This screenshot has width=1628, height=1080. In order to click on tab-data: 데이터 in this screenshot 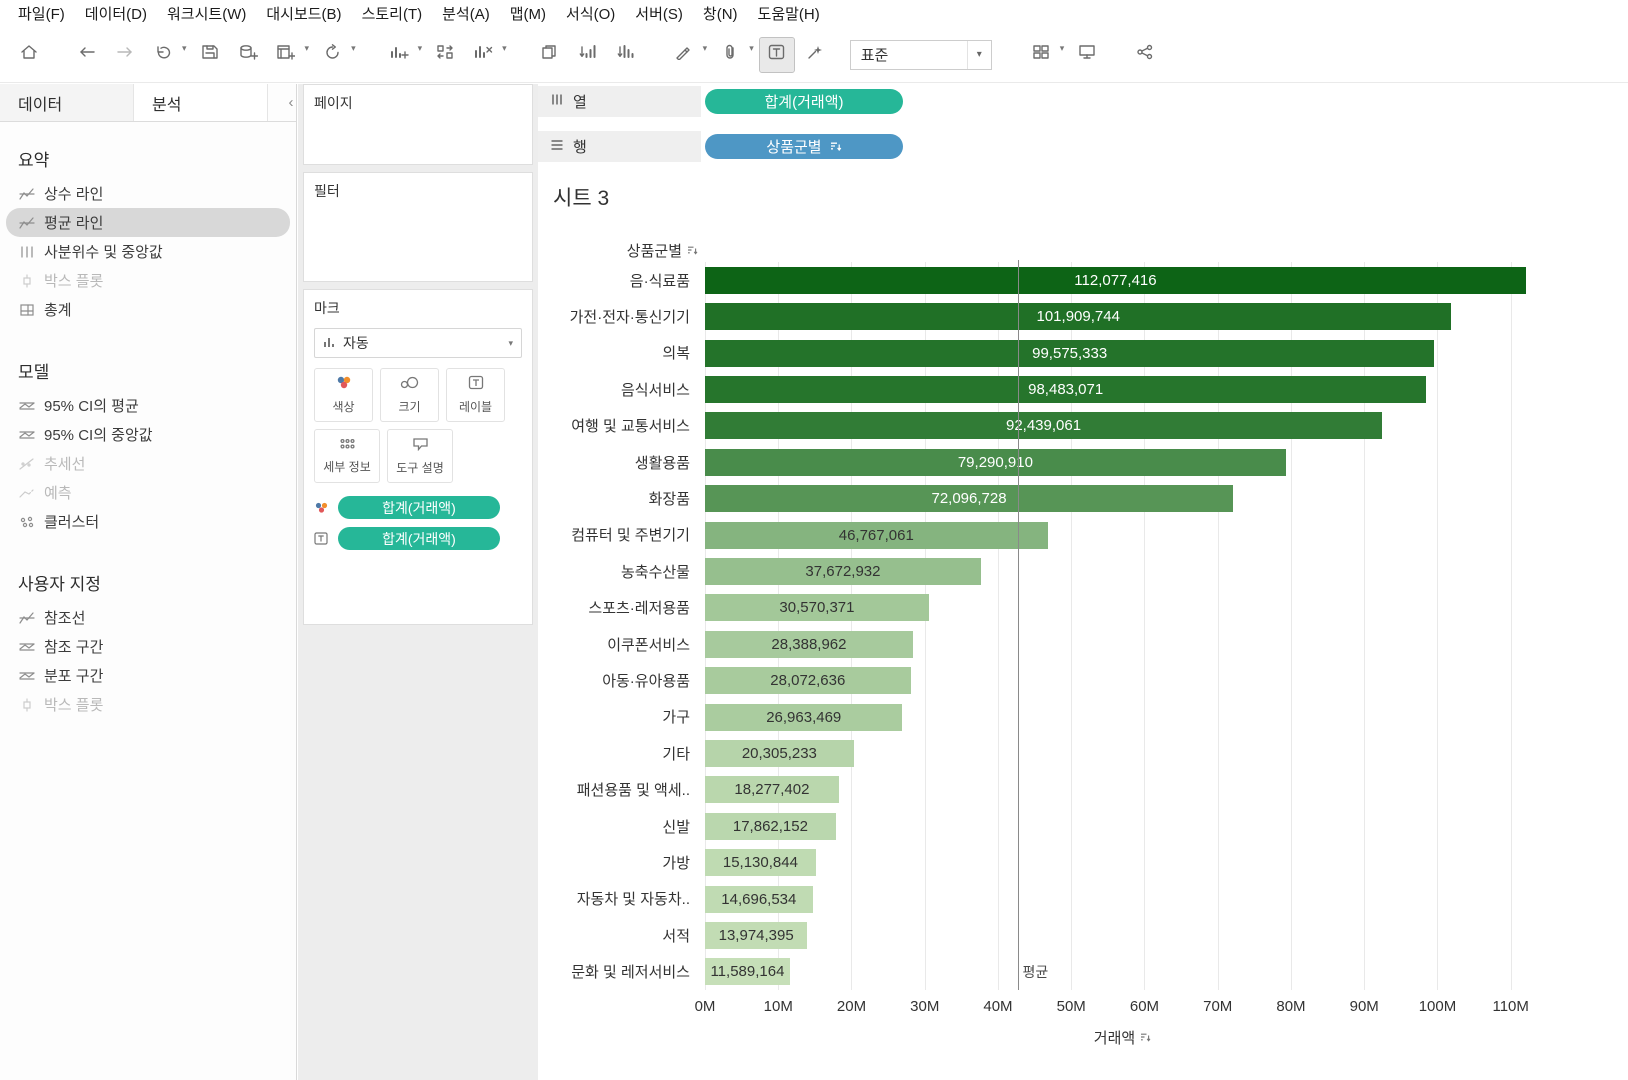, I will do `click(67, 102)`.